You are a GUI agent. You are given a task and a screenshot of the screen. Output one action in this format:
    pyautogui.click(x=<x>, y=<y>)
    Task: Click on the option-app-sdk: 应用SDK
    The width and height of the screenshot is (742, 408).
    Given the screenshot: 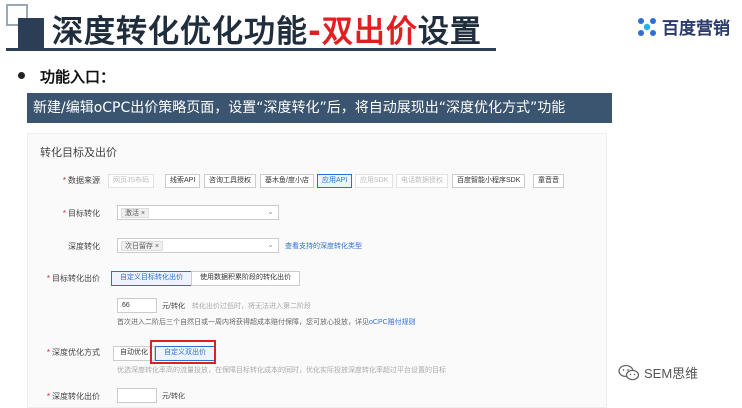 What is the action you would take?
    pyautogui.click(x=374, y=181)
    